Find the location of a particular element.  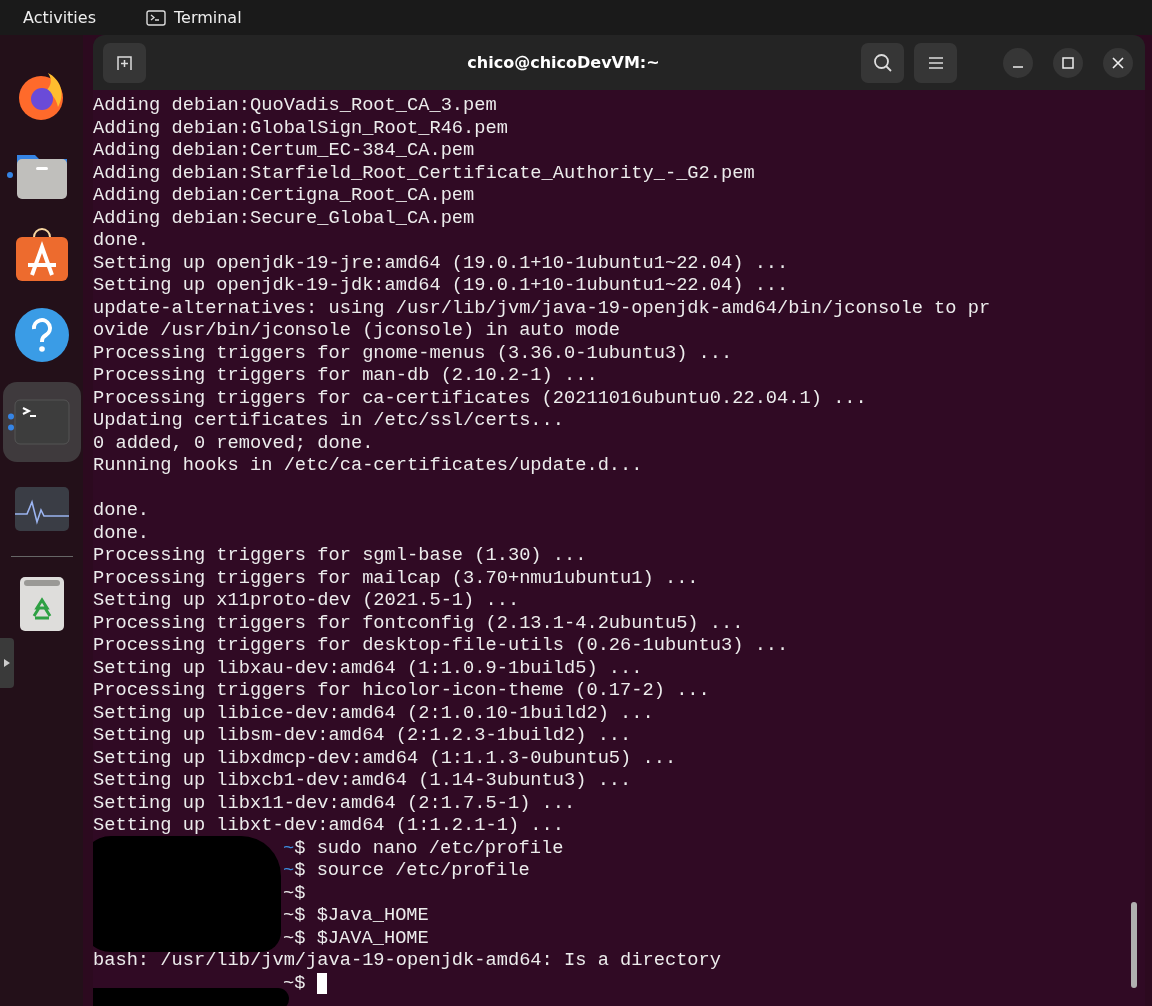

activities-button: Activities is located at coordinates (59, 17).